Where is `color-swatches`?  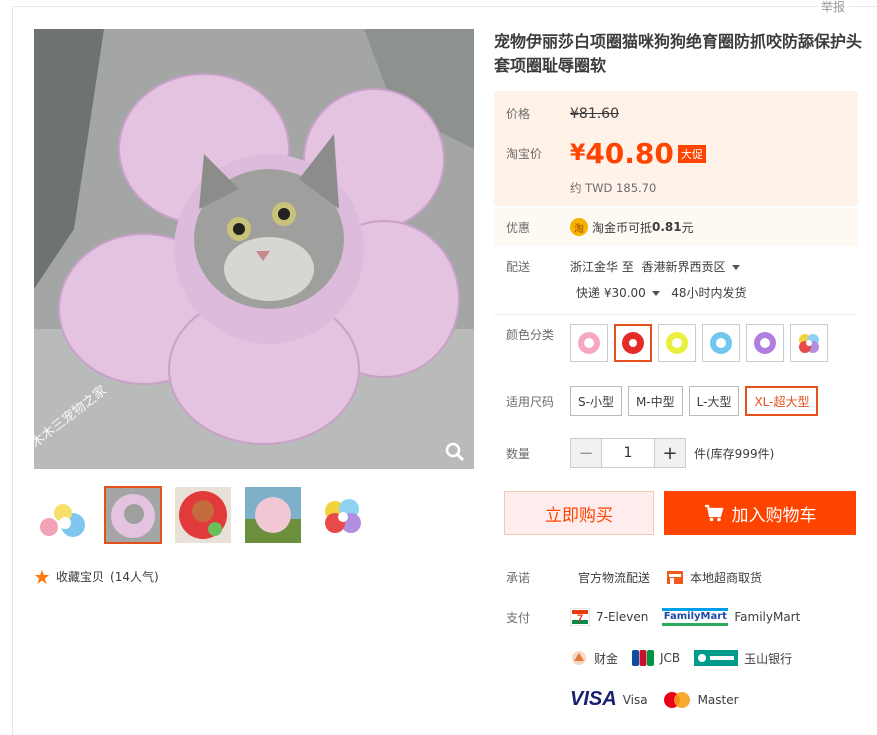 color-swatches is located at coordinates (699, 343).